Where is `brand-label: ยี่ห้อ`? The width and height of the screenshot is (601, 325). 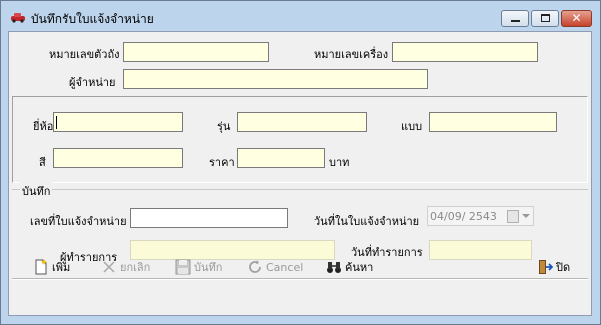 brand-label: ยี่ห้อ is located at coordinates (43, 126).